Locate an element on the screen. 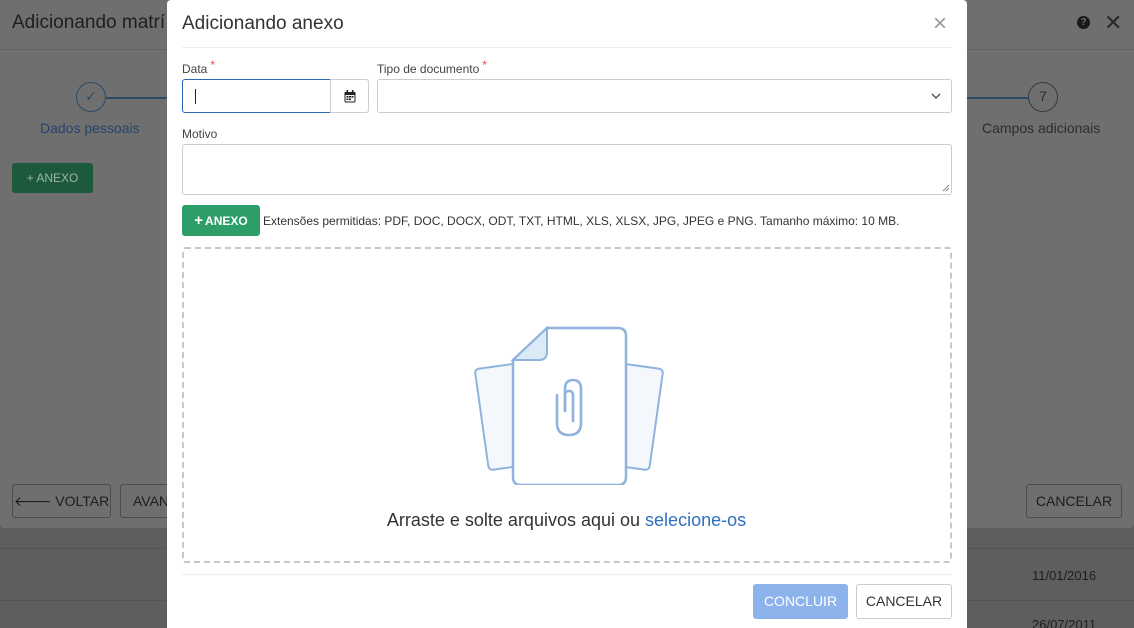  background-close-icon: ✕ is located at coordinates (1113, 23).